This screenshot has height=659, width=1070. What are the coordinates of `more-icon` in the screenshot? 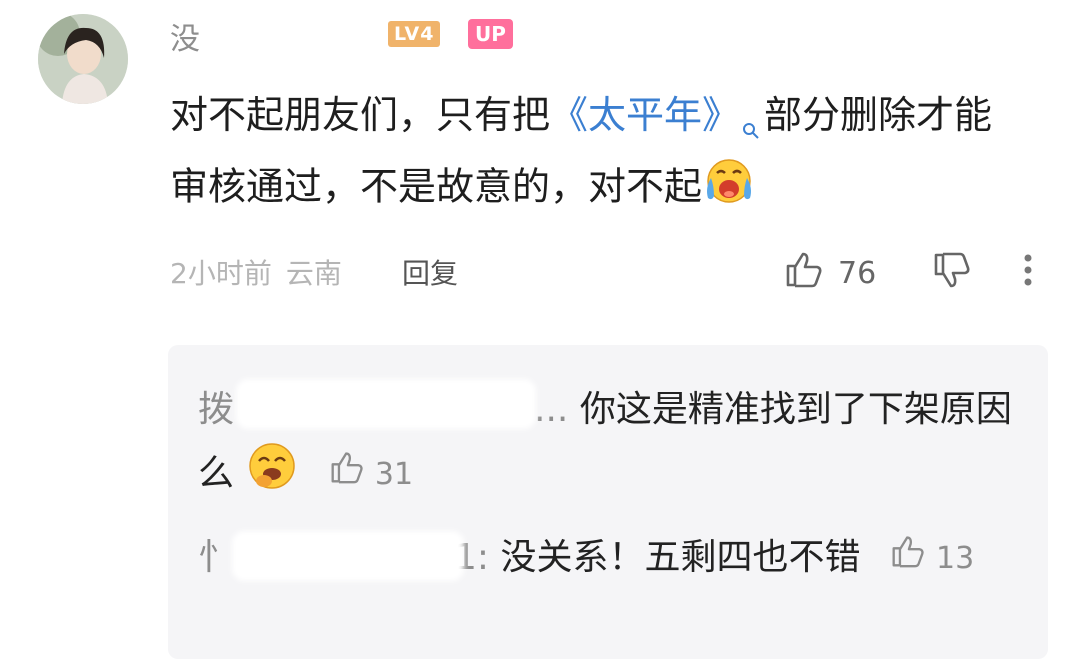 It's located at (1028, 272).